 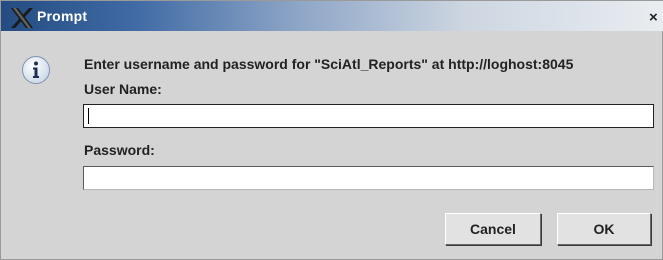 What do you see at coordinates (604, 229) in the screenshot?
I see `ok-button: OK` at bounding box center [604, 229].